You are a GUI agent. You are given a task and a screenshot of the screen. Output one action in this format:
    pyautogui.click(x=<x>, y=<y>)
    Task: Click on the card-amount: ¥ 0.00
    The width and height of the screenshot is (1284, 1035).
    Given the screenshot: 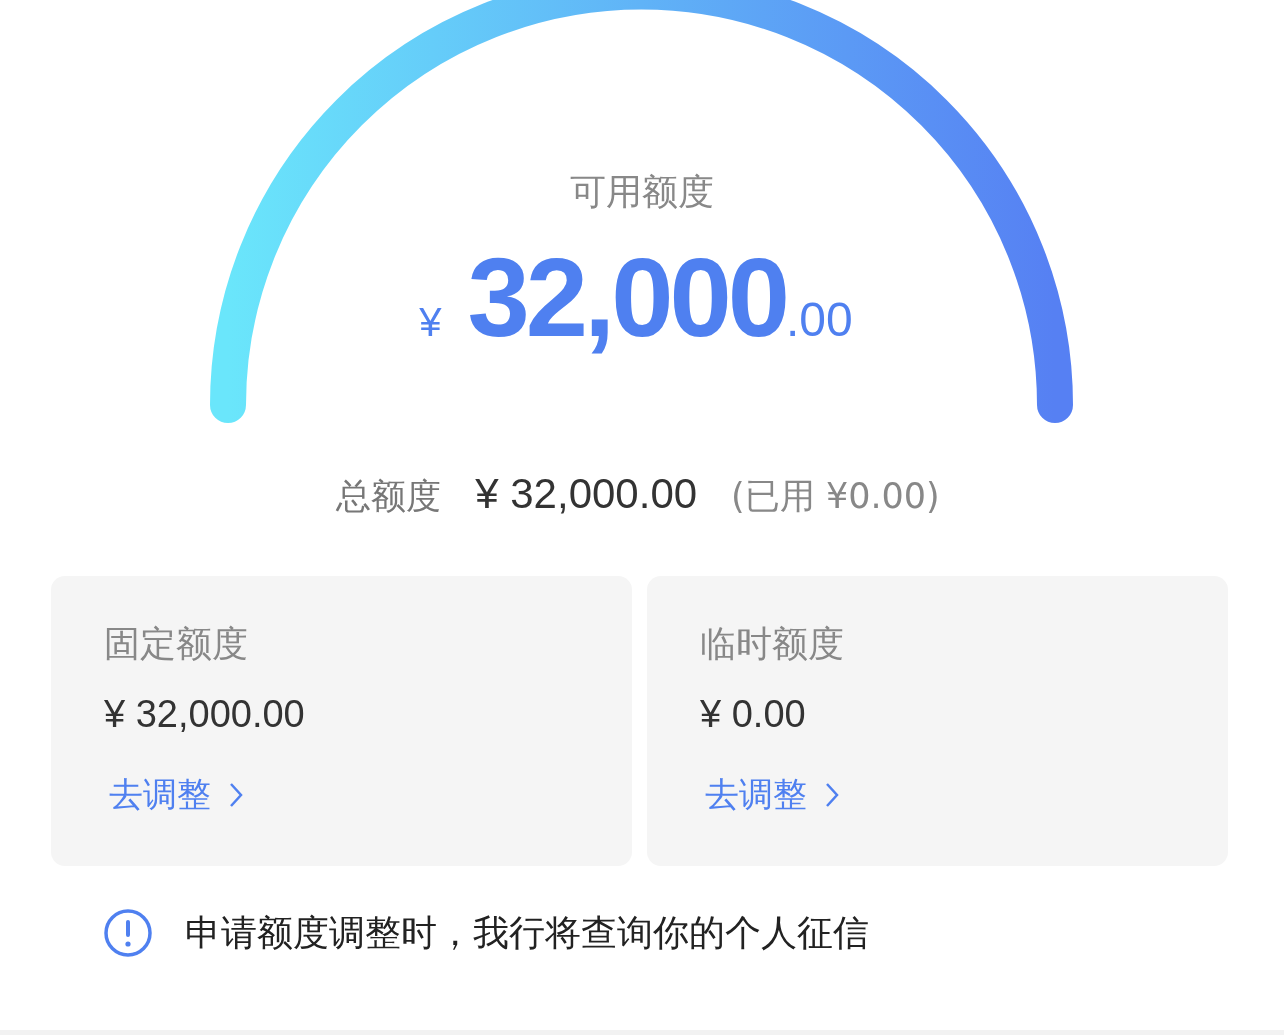 What is the action you would take?
    pyautogui.click(x=753, y=714)
    